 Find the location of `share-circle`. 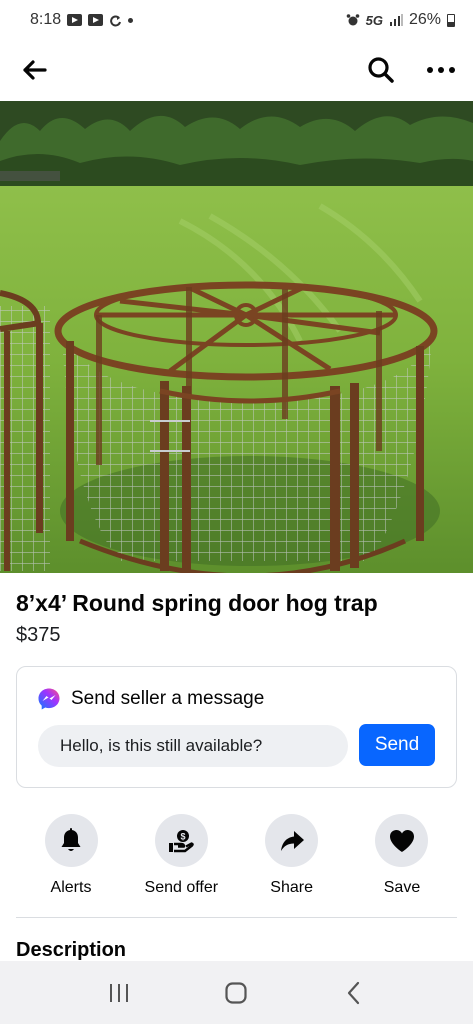

share-circle is located at coordinates (292, 840).